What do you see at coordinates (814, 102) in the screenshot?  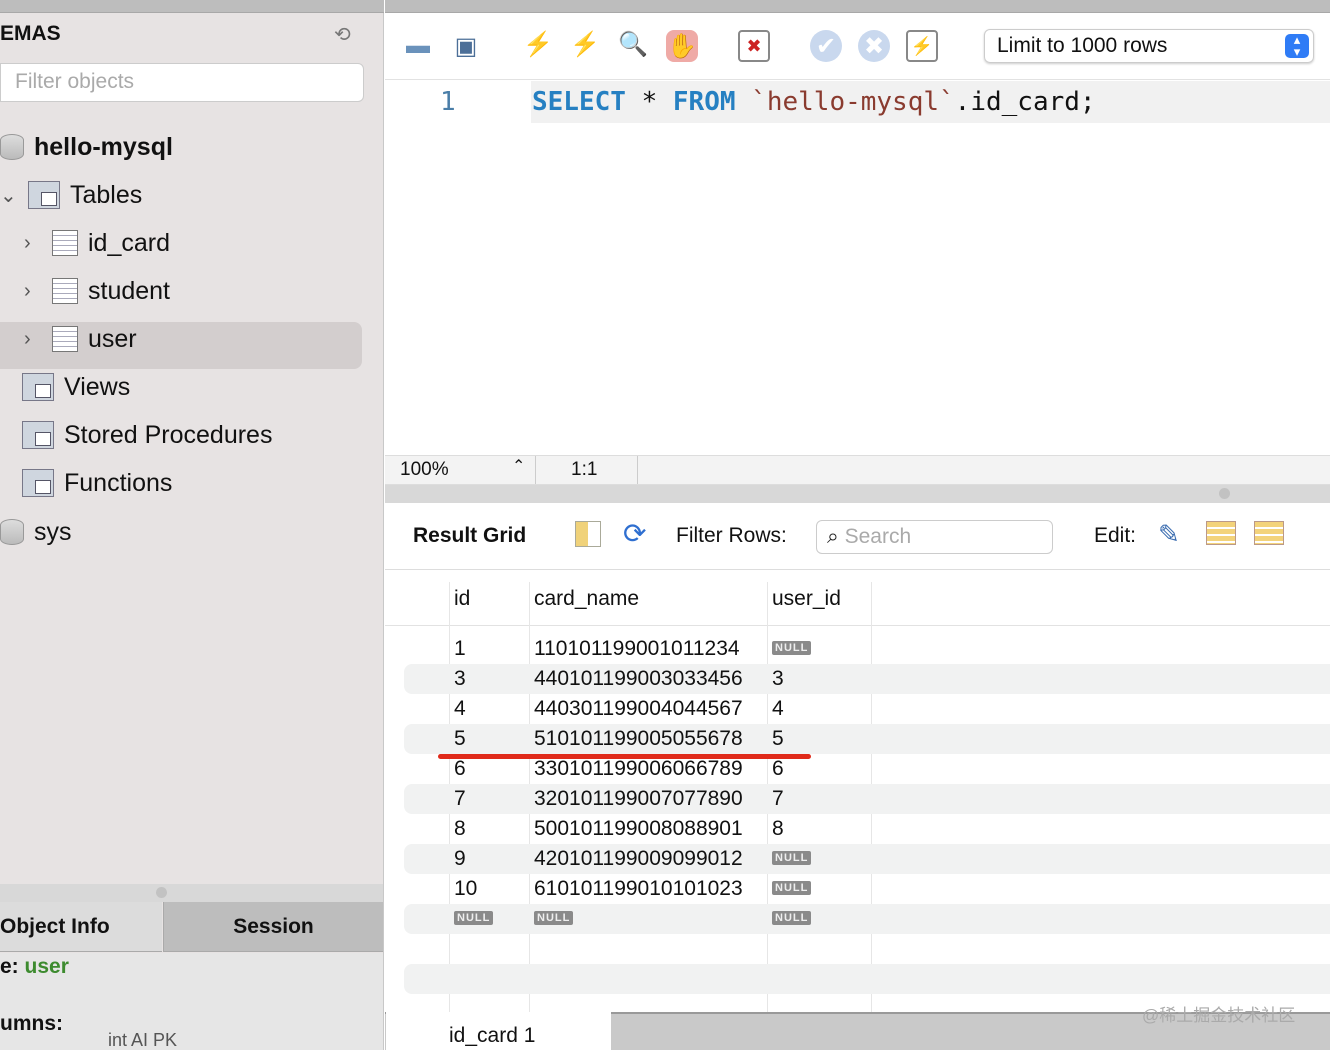 I see `sql-line: SELECT * FROM `hello-mysql`.id_card;` at bounding box center [814, 102].